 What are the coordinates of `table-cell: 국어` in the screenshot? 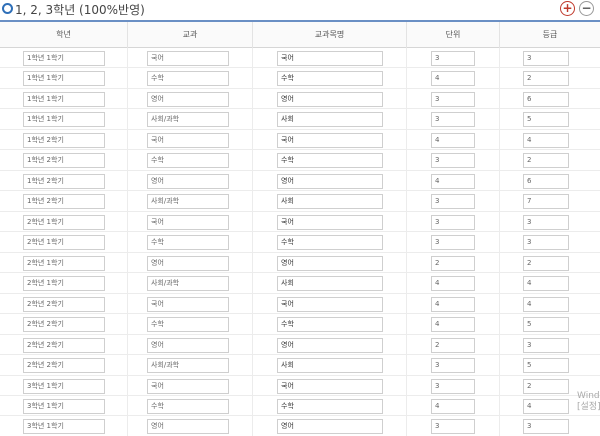 It's located at (190, 58).